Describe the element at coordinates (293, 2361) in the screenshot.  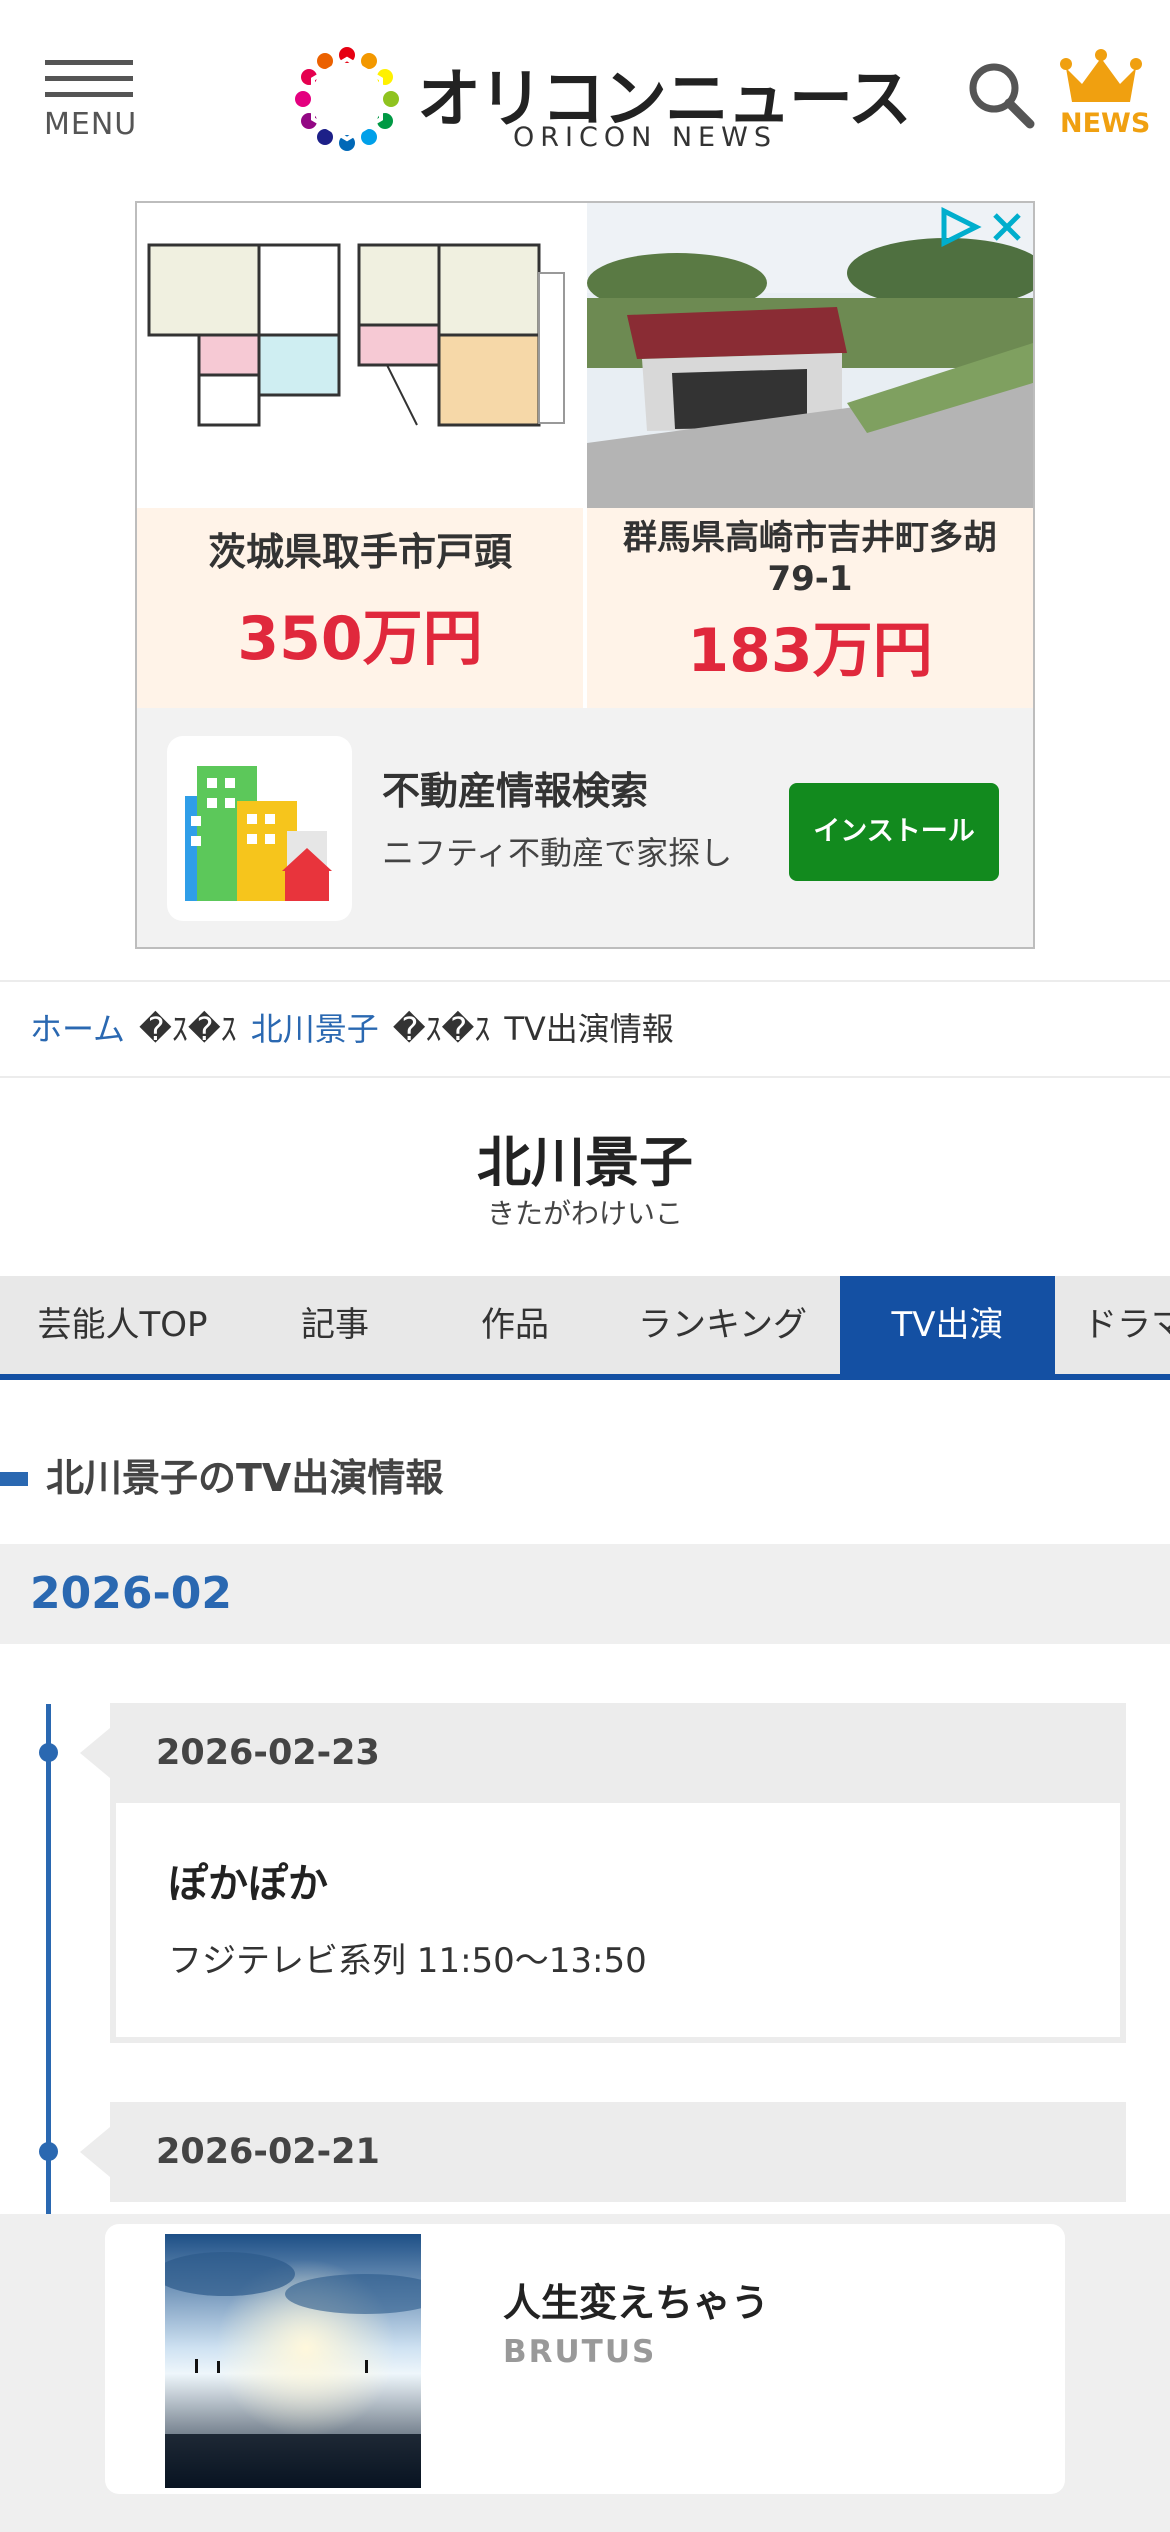
I see `promo-thumbnail` at that location.